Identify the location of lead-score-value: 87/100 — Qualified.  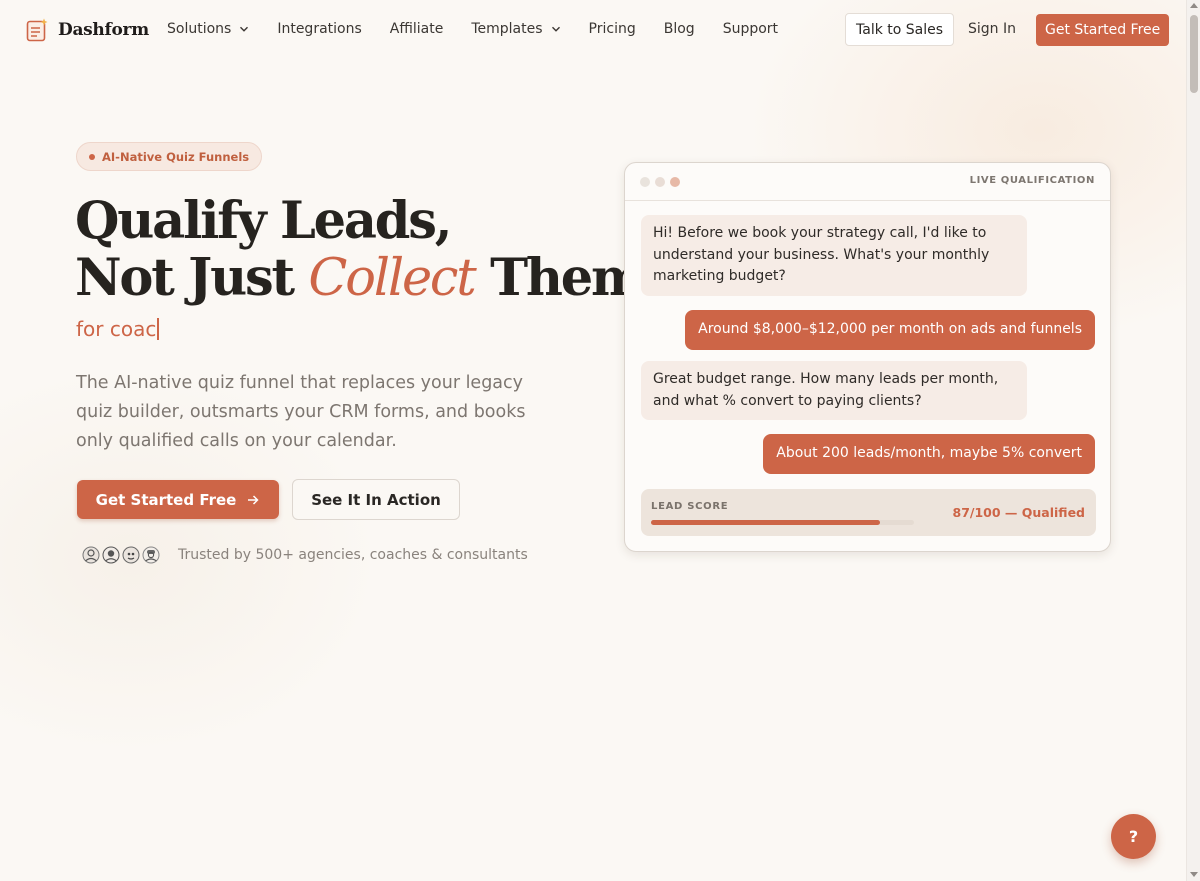
(1018, 512).